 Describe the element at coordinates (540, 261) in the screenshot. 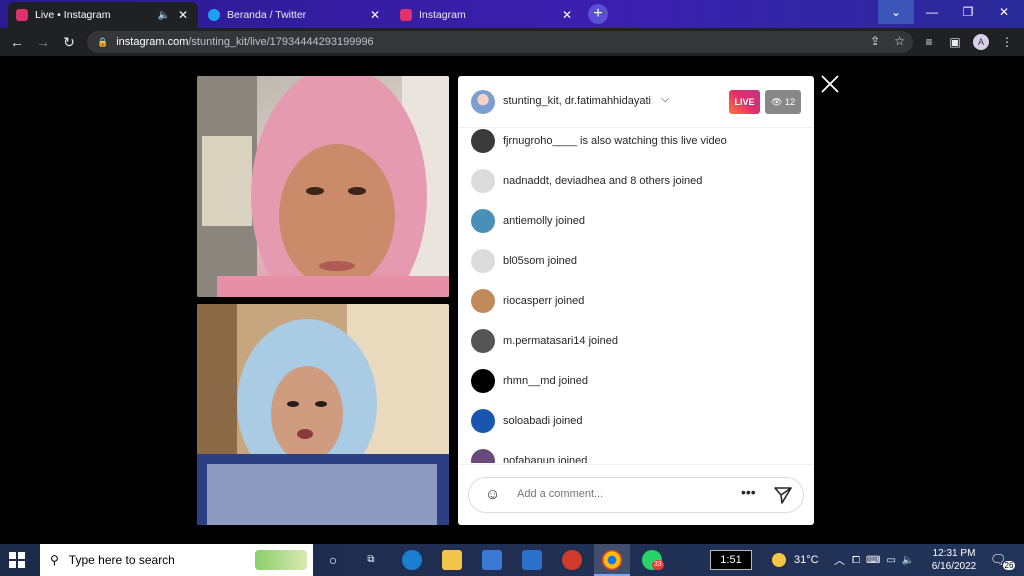

I see `comment-text: bl05som joined` at that location.